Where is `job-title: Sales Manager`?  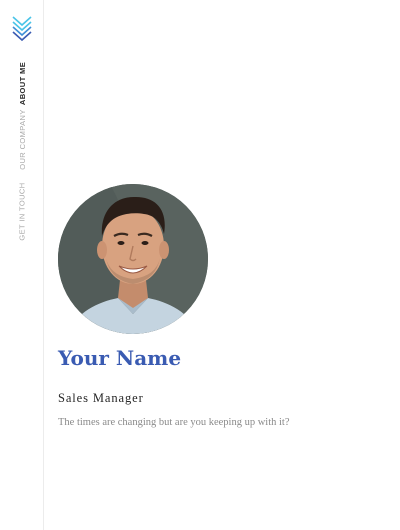
job-title: Sales Manager is located at coordinates (101, 398).